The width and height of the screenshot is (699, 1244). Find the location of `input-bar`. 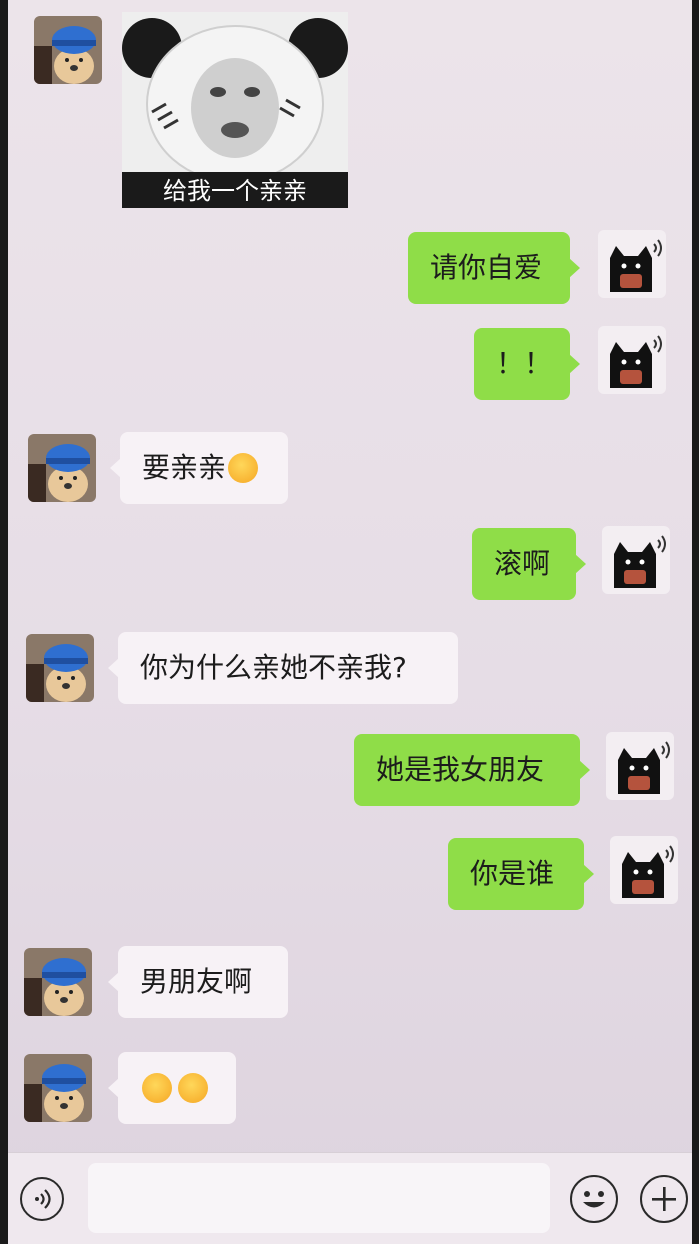

input-bar is located at coordinates (350, 1198).